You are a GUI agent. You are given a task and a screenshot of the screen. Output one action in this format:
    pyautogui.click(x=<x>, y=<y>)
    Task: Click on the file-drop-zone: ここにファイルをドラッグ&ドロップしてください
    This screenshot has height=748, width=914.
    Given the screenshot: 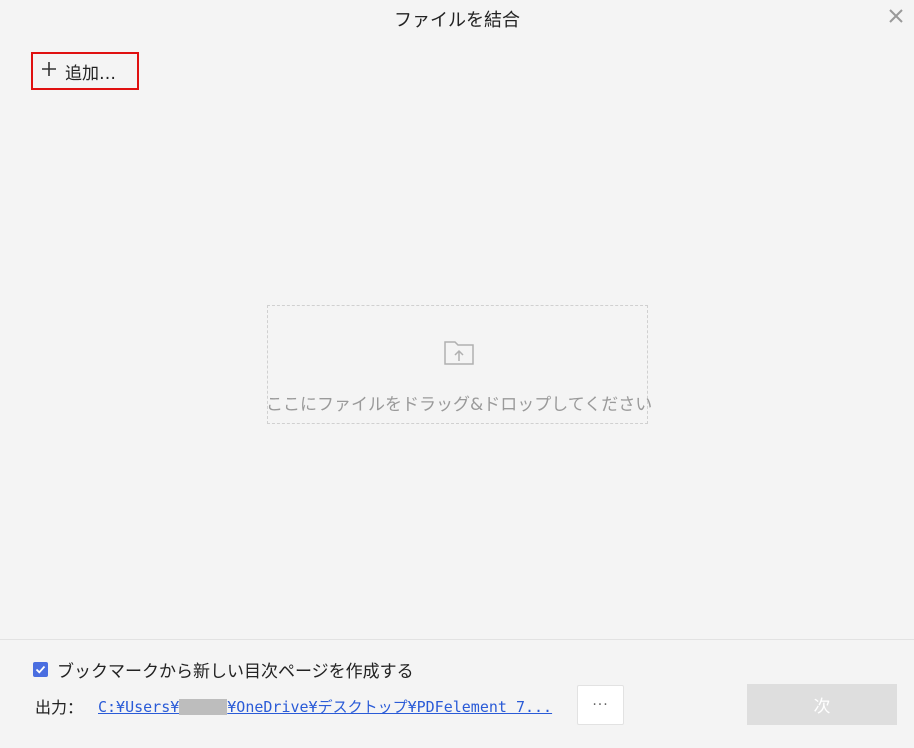 What is the action you would take?
    pyautogui.click(x=459, y=364)
    